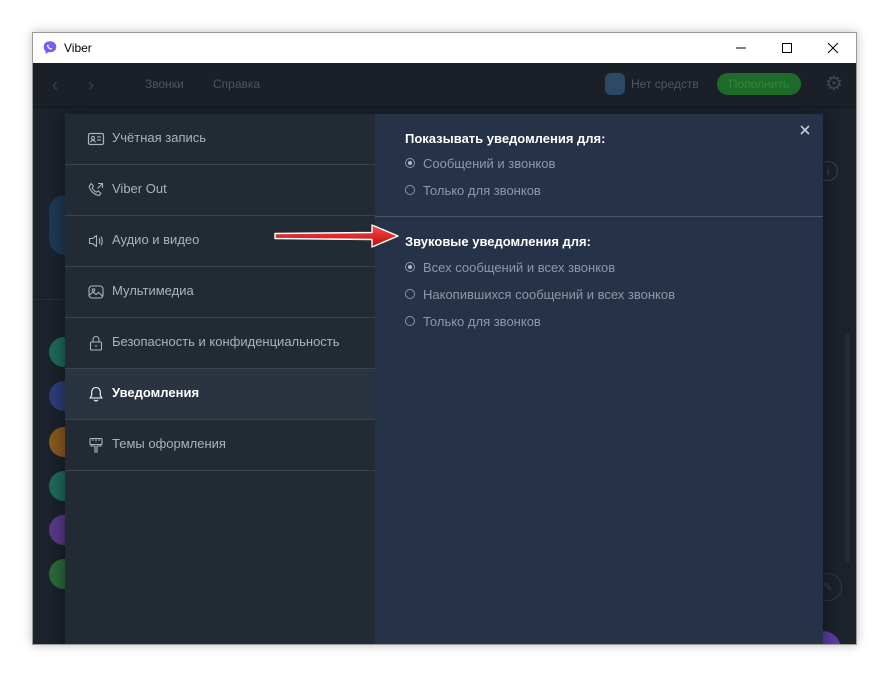 The width and height of the screenshot is (888, 676). Describe the element at coordinates (847, 448) in the screenshot. I see `scrollbar` at that location.